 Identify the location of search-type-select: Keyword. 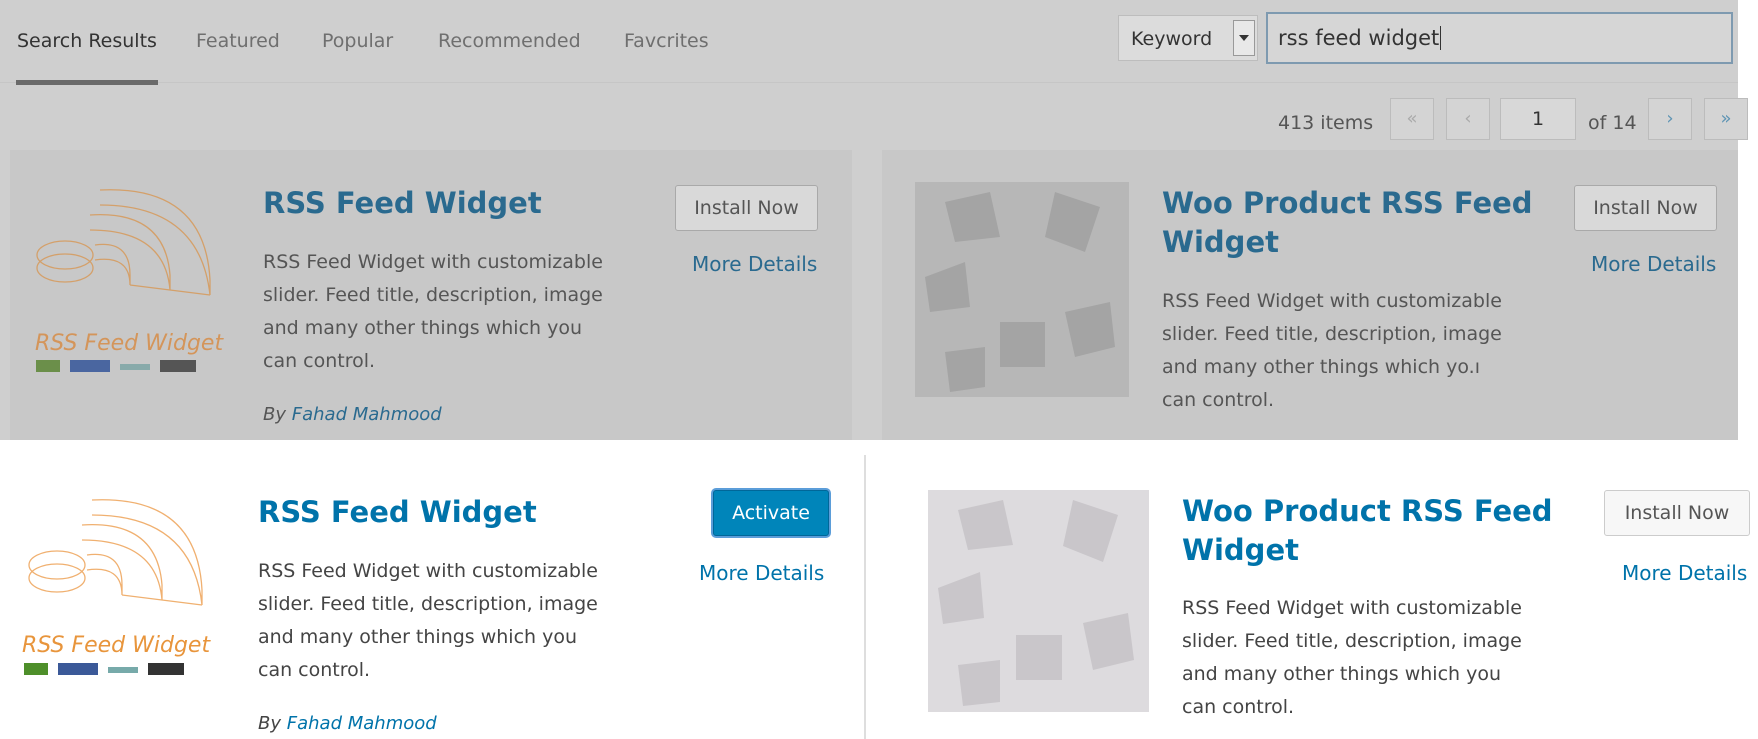
(1188, 38).